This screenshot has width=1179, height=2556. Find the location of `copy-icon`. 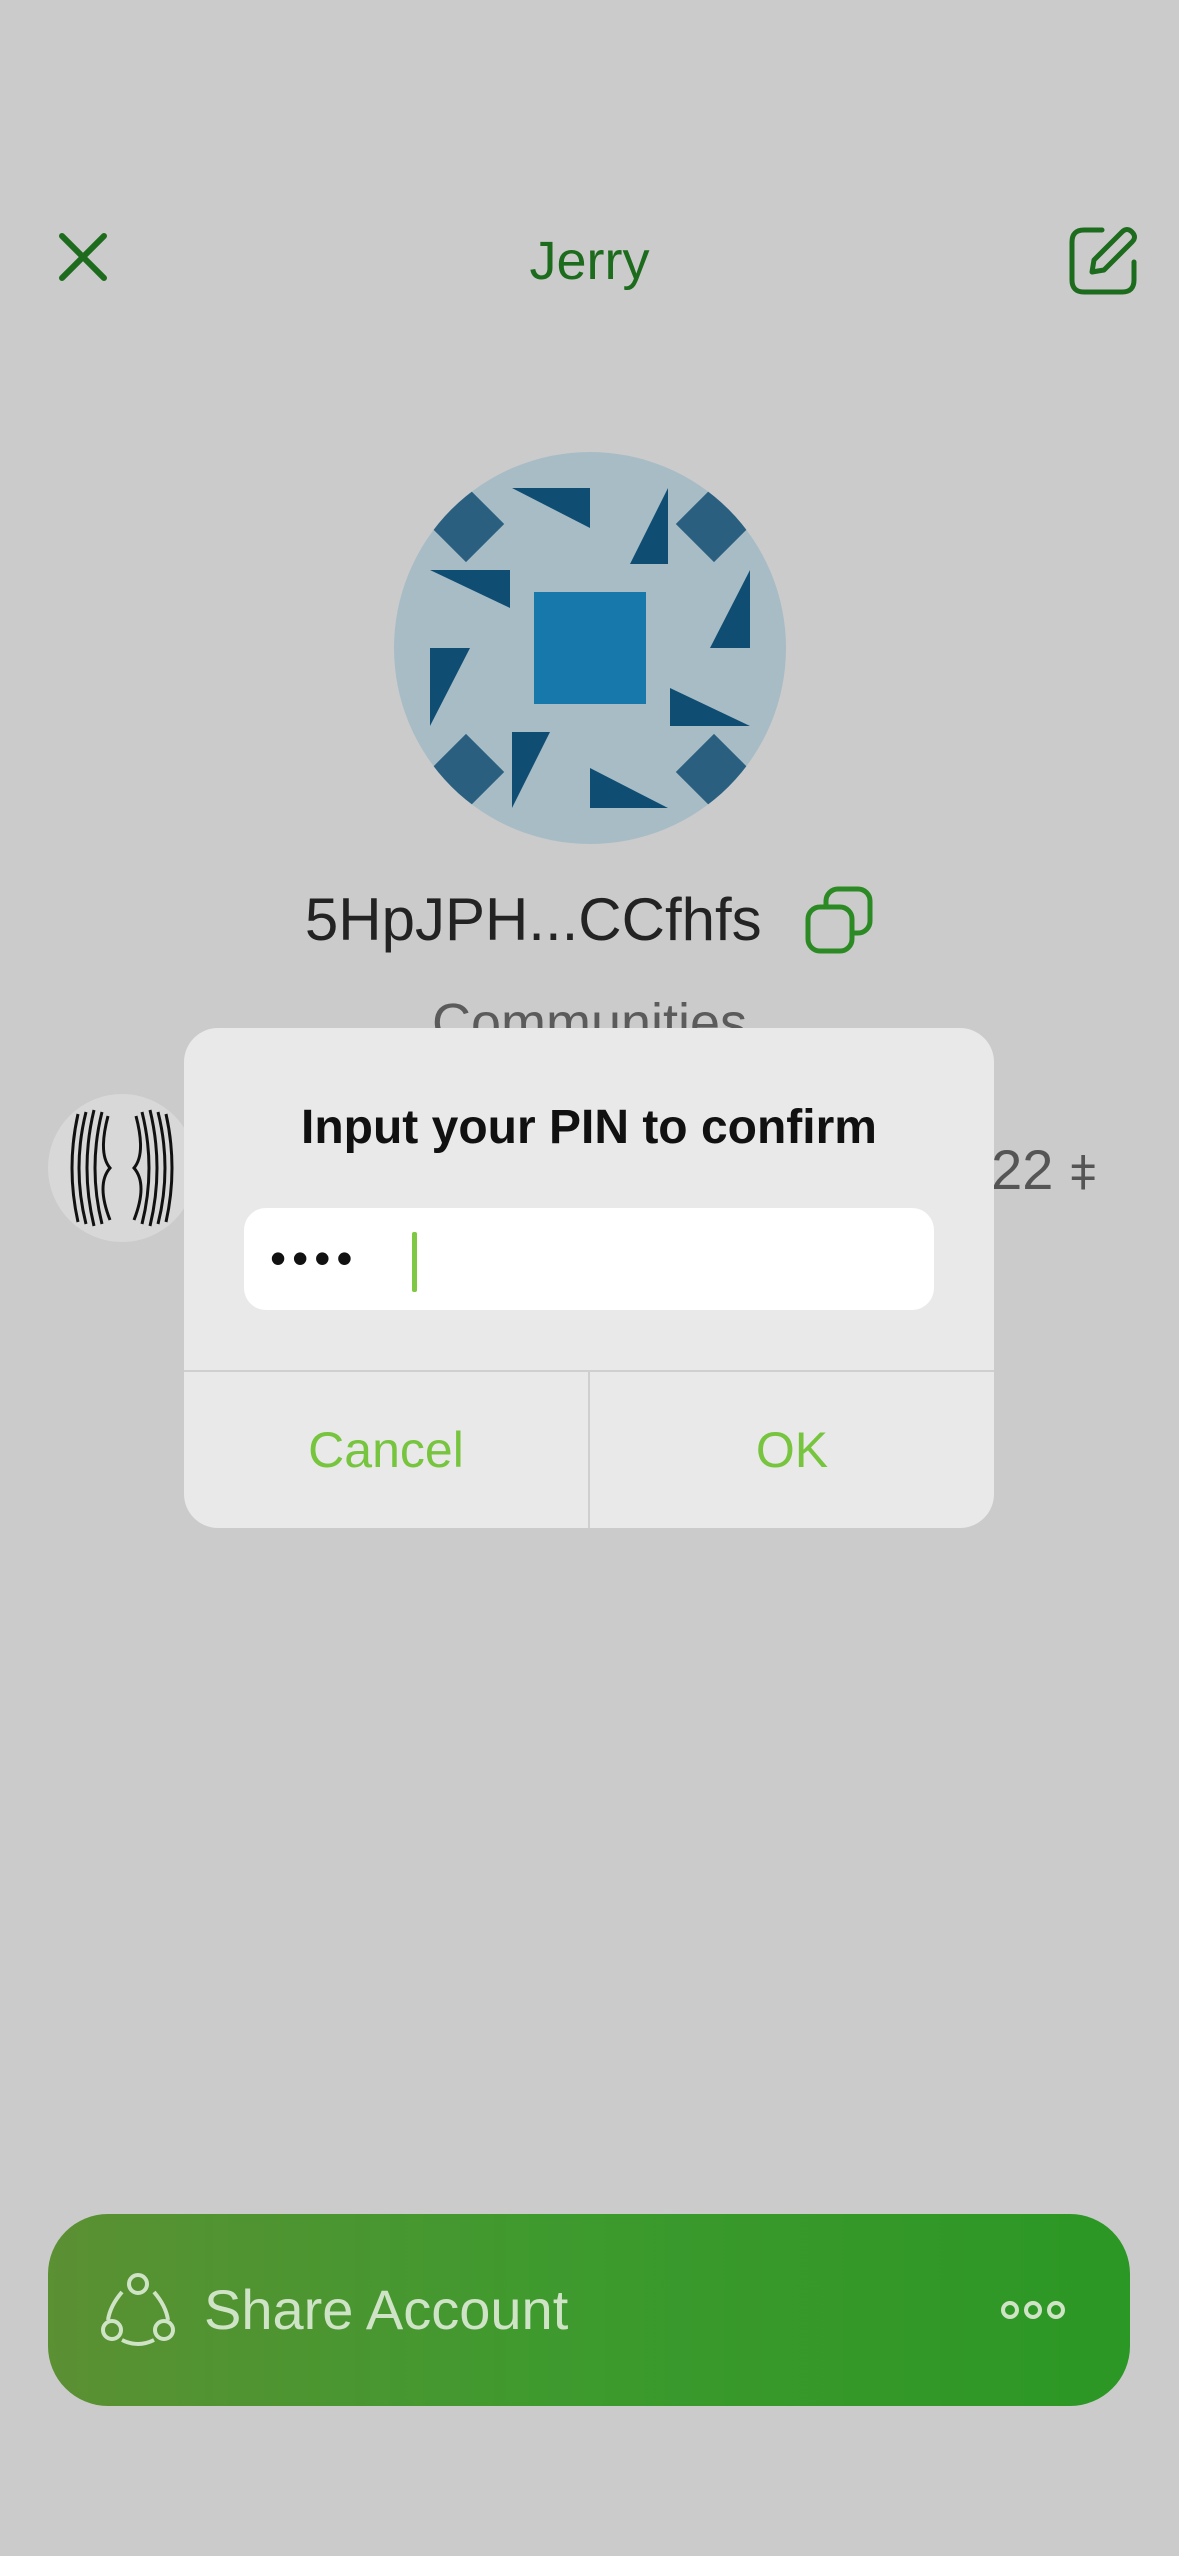

copy-icon is located at coordinates (839, 920).